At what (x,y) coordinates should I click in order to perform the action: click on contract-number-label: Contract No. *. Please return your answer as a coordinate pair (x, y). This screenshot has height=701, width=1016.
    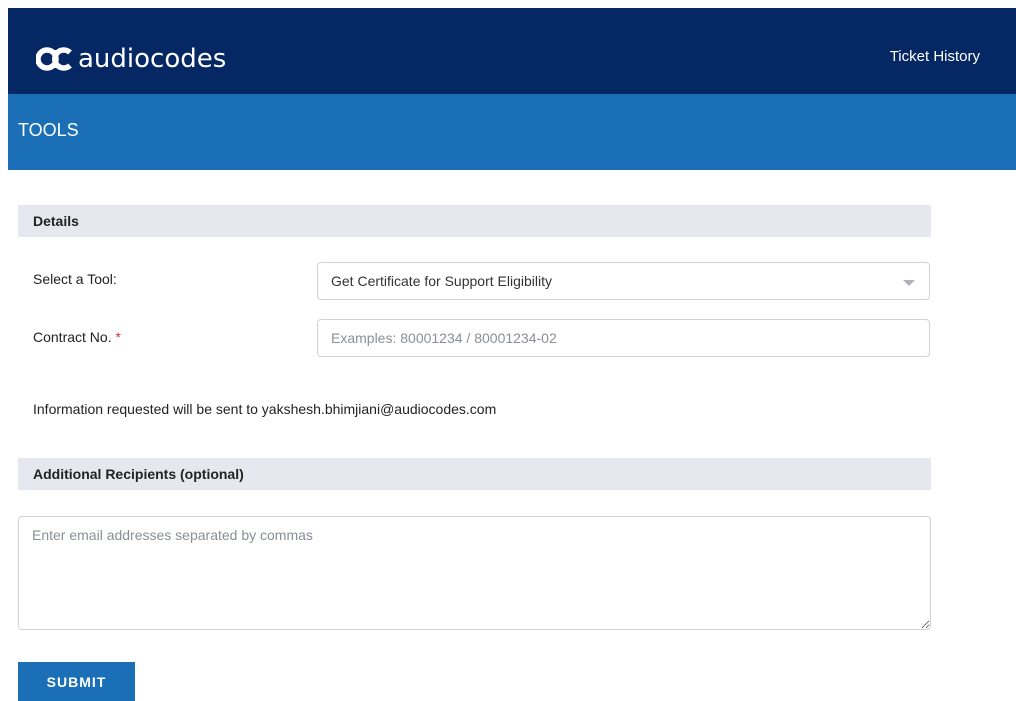
    Looking at the image, I should click on (77, 337).